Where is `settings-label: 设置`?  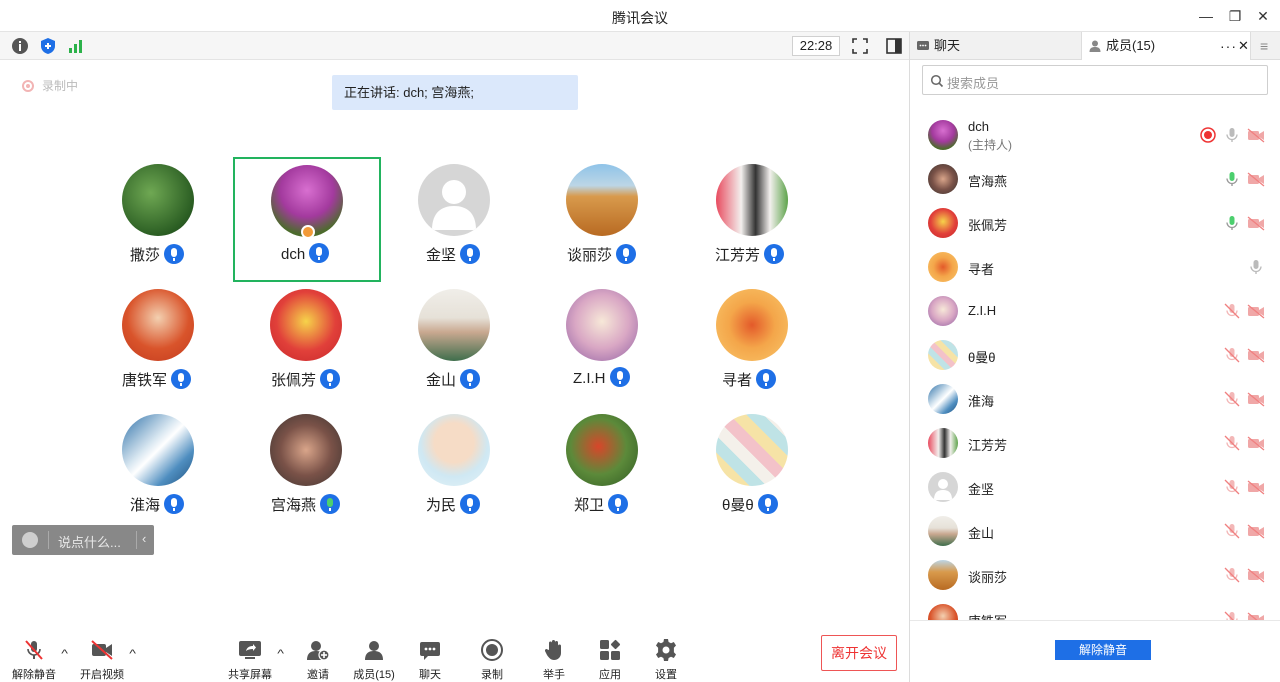
settings-label: 设置 is located at coordinates (666, 675).